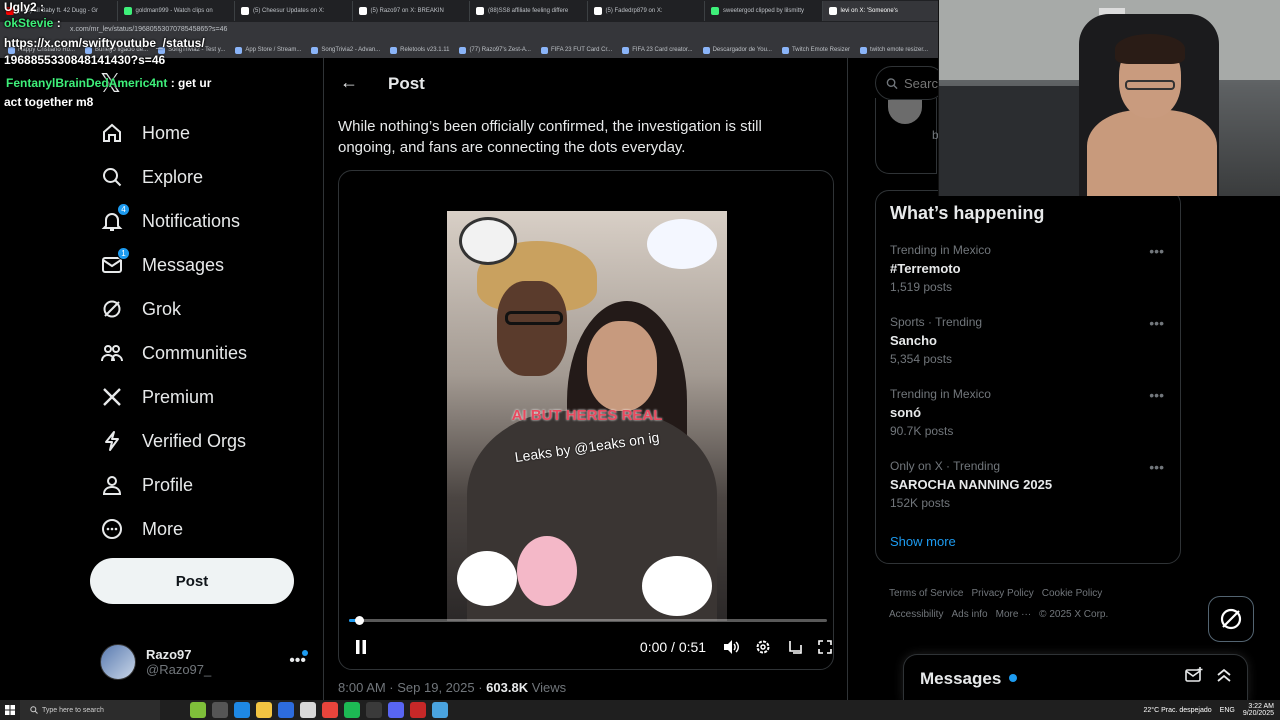 This screenshot has width=1280, height=720. I want to click on video-progress-knob, so click(359, 620).